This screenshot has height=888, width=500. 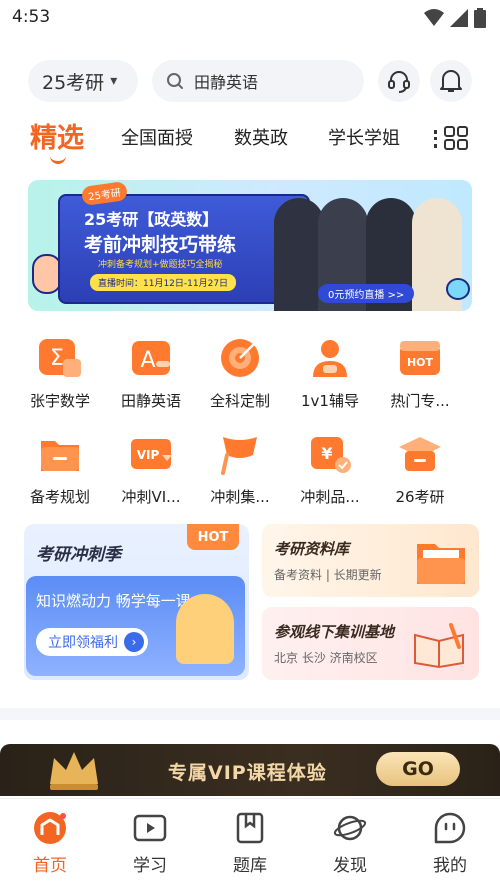 I want to click on tab-math-english-politics: 数英政, so click(x=261, y=137).